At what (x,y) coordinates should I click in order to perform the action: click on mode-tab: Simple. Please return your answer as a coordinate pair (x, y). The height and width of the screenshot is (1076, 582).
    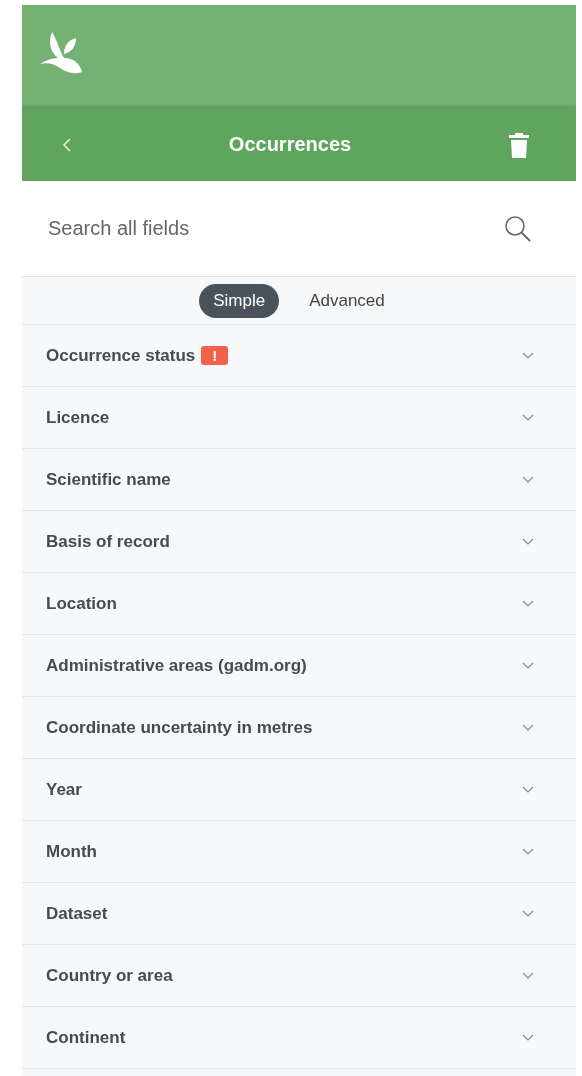
    Looking at the image, I should click on (239, 300).